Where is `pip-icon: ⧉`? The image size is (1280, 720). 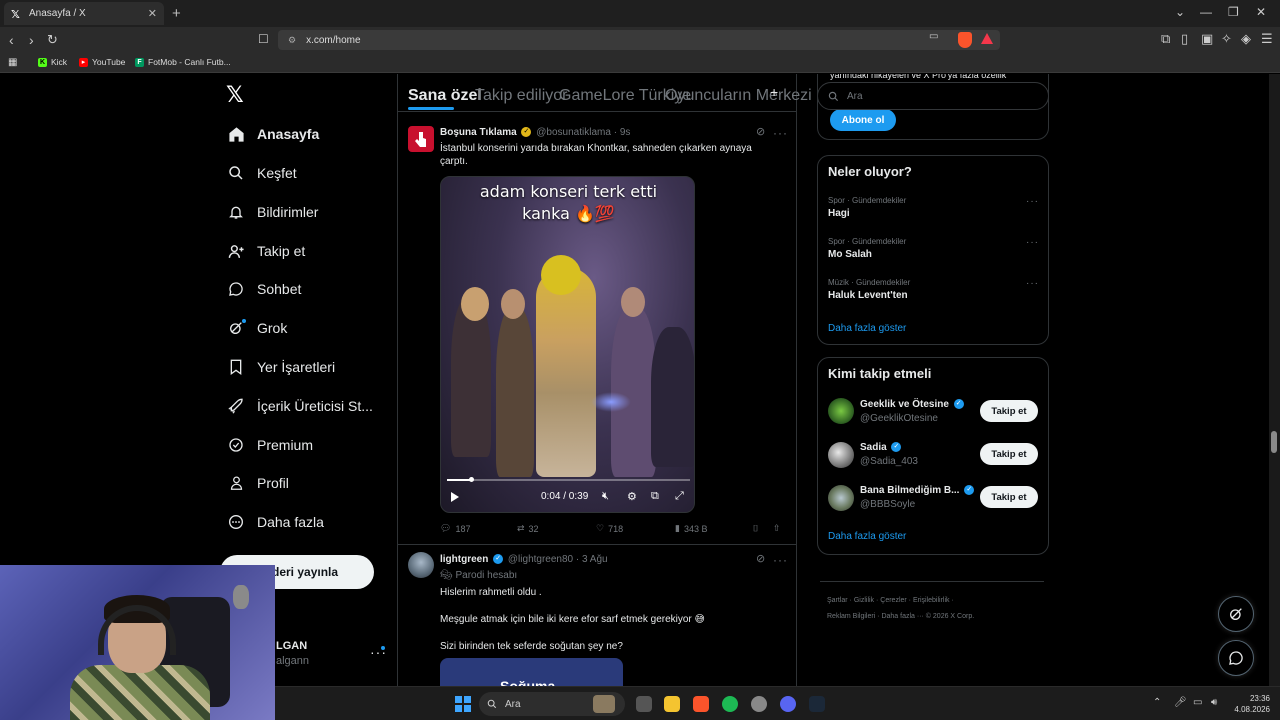
pip-icon: ⧉ is located at coordinates (655, 496).